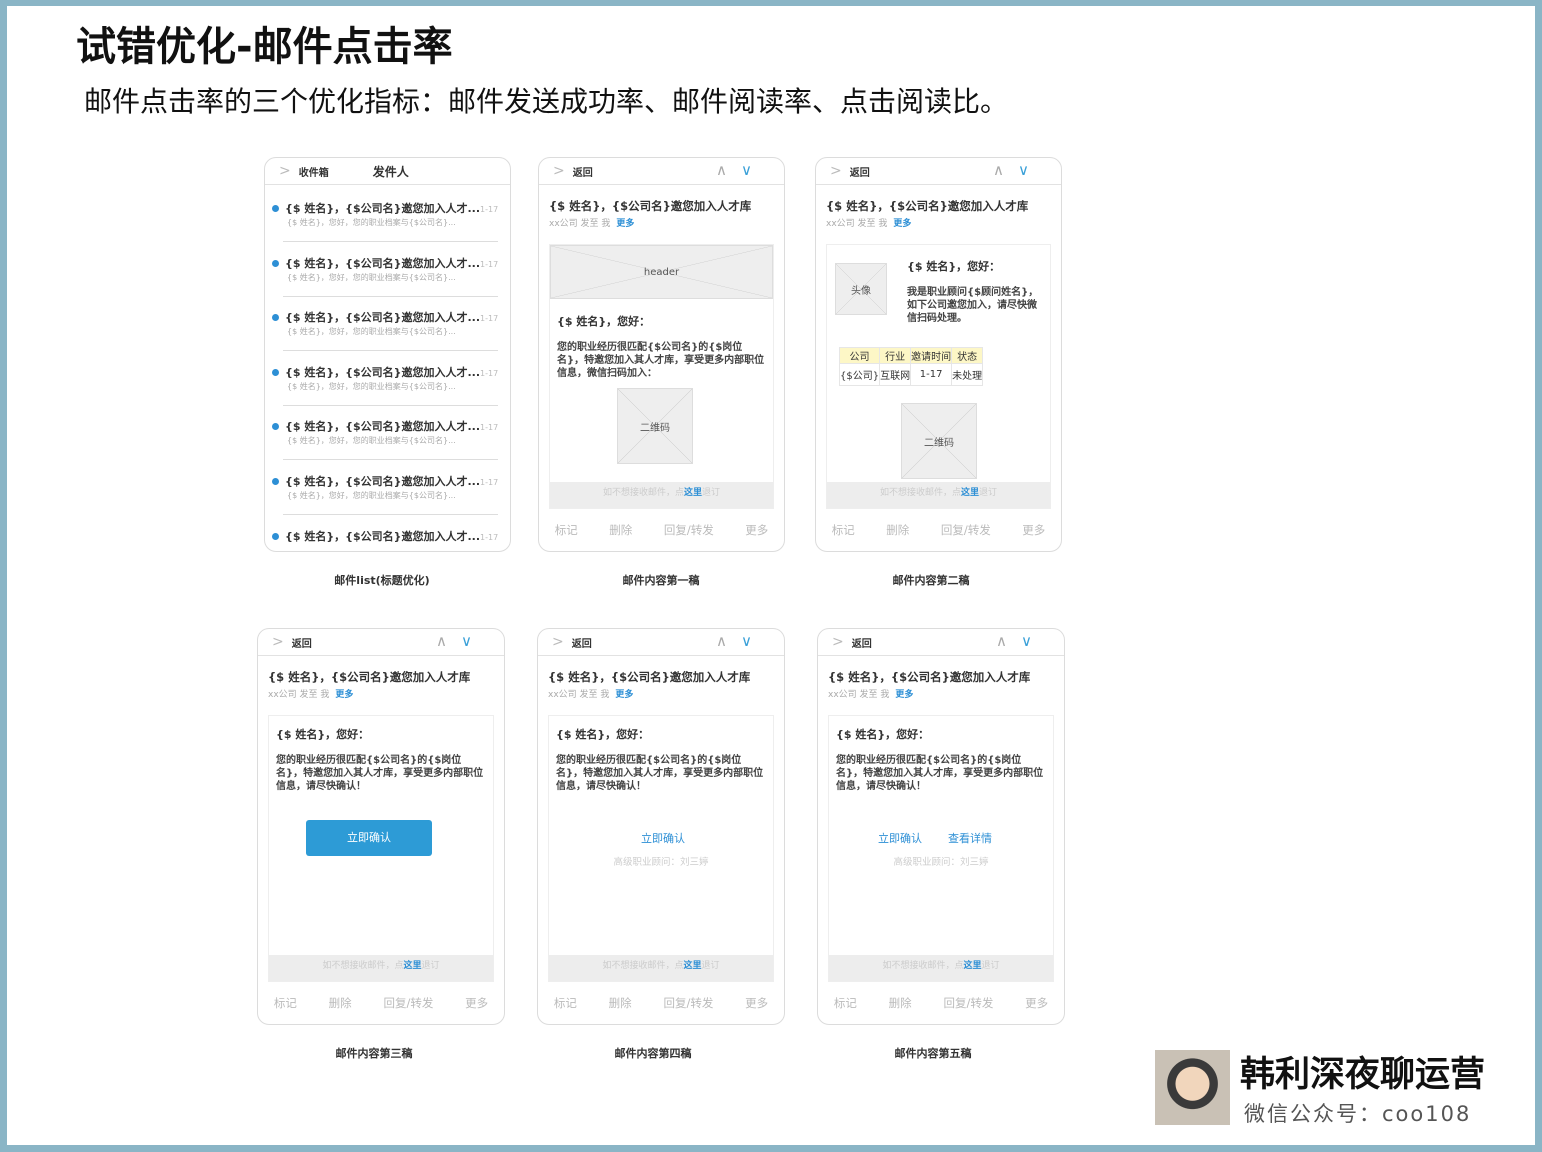  I want to click on page-subtitle: 邮件点击率的三个优化指标：邮件发送成功率、邮件阅读率、点击阅读比。, so click(546, 101).